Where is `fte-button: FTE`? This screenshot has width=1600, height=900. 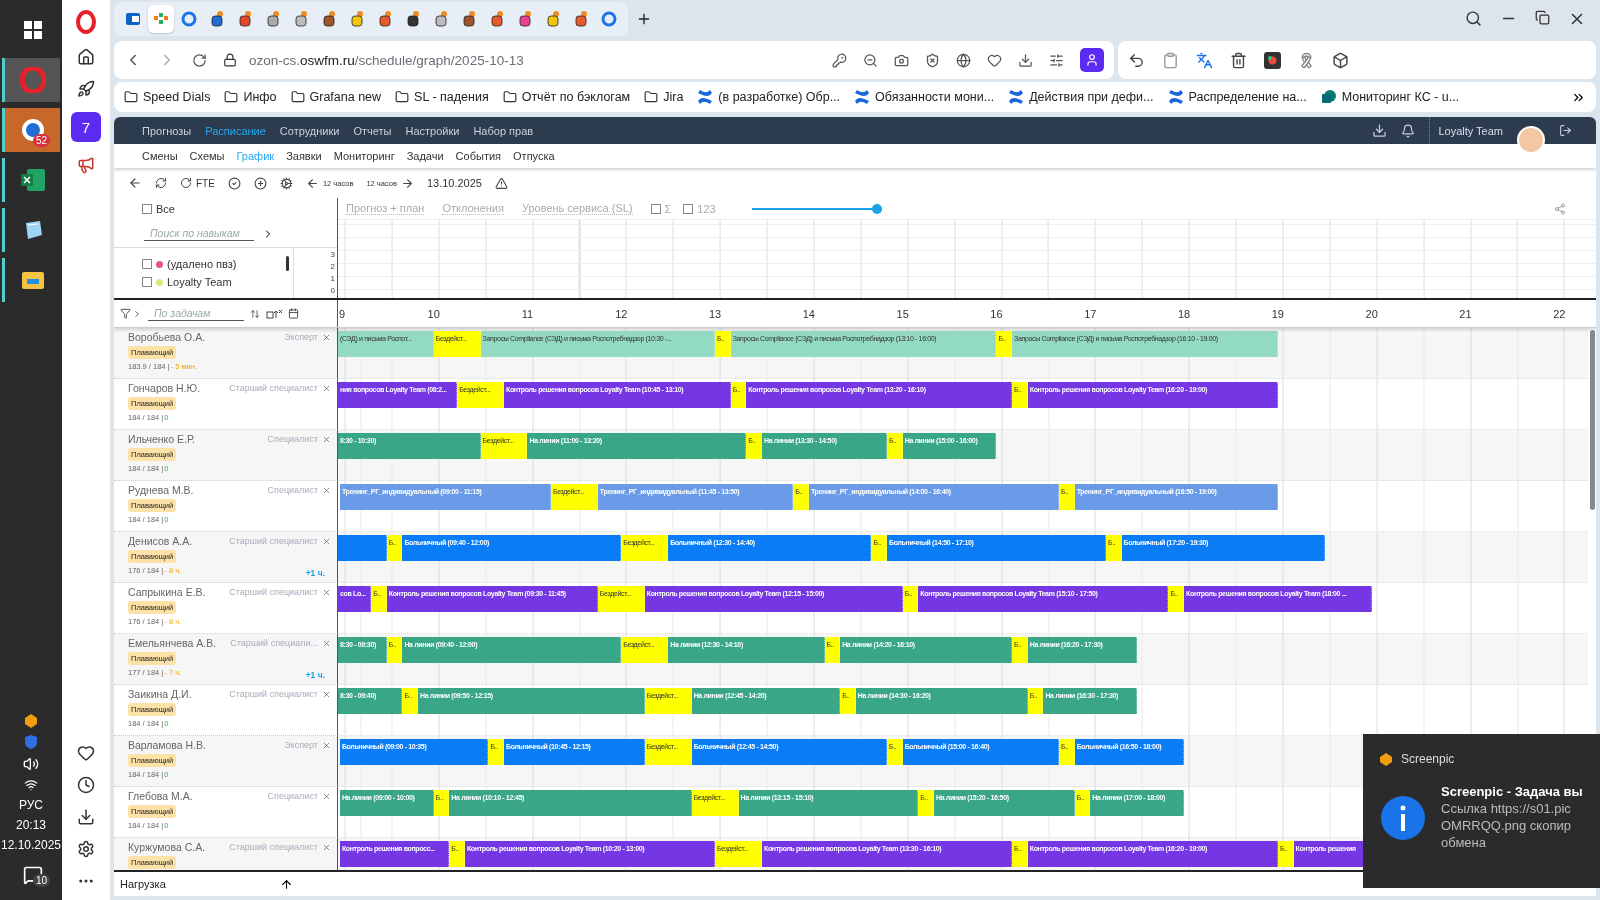
fte-button: FTE is located at coordinates (205, 183).